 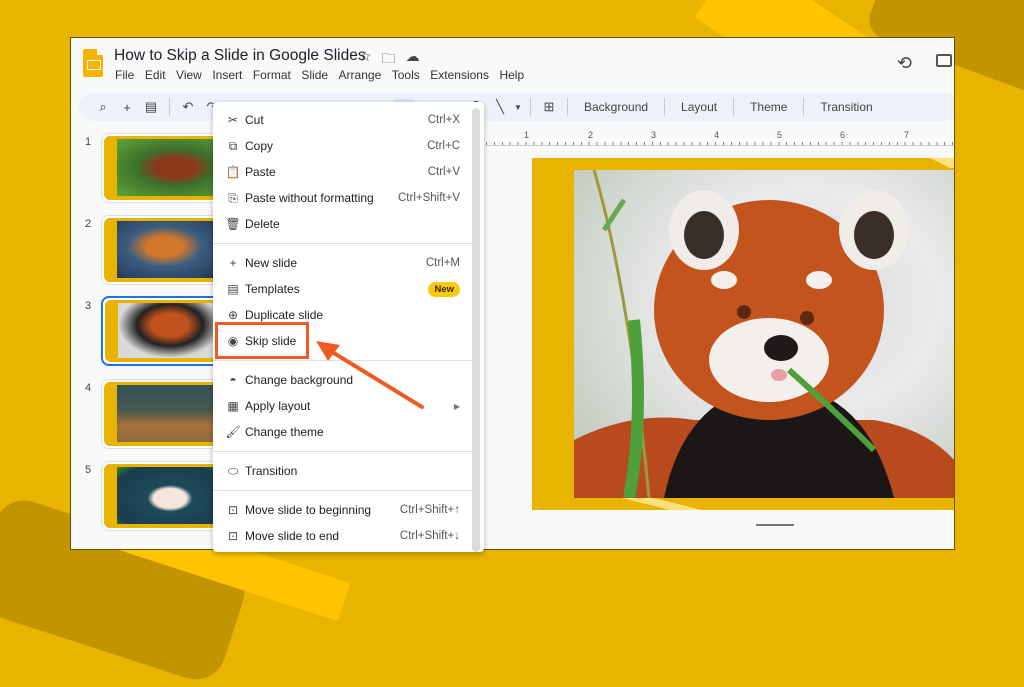 I want to click on menu-slide: Slide, so click(x=314, y=75).